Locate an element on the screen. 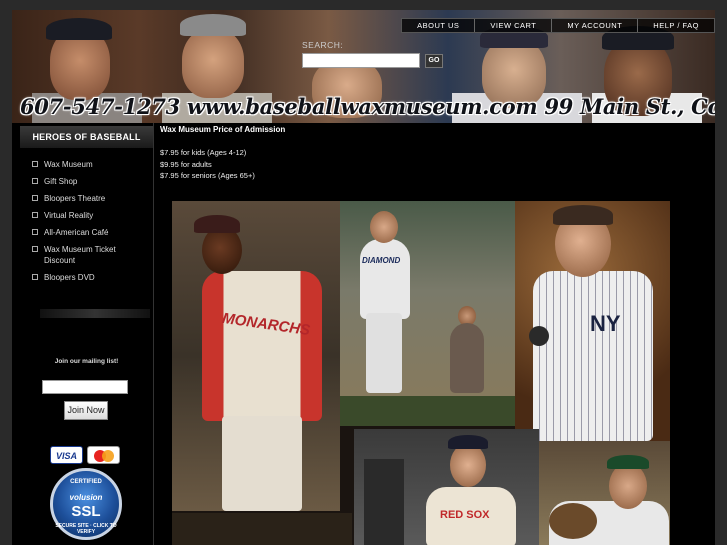 The width and height of the screenshot is (727, 545). sidebar-item-label: Bloopers DVD is located at coordinates (69, 277).